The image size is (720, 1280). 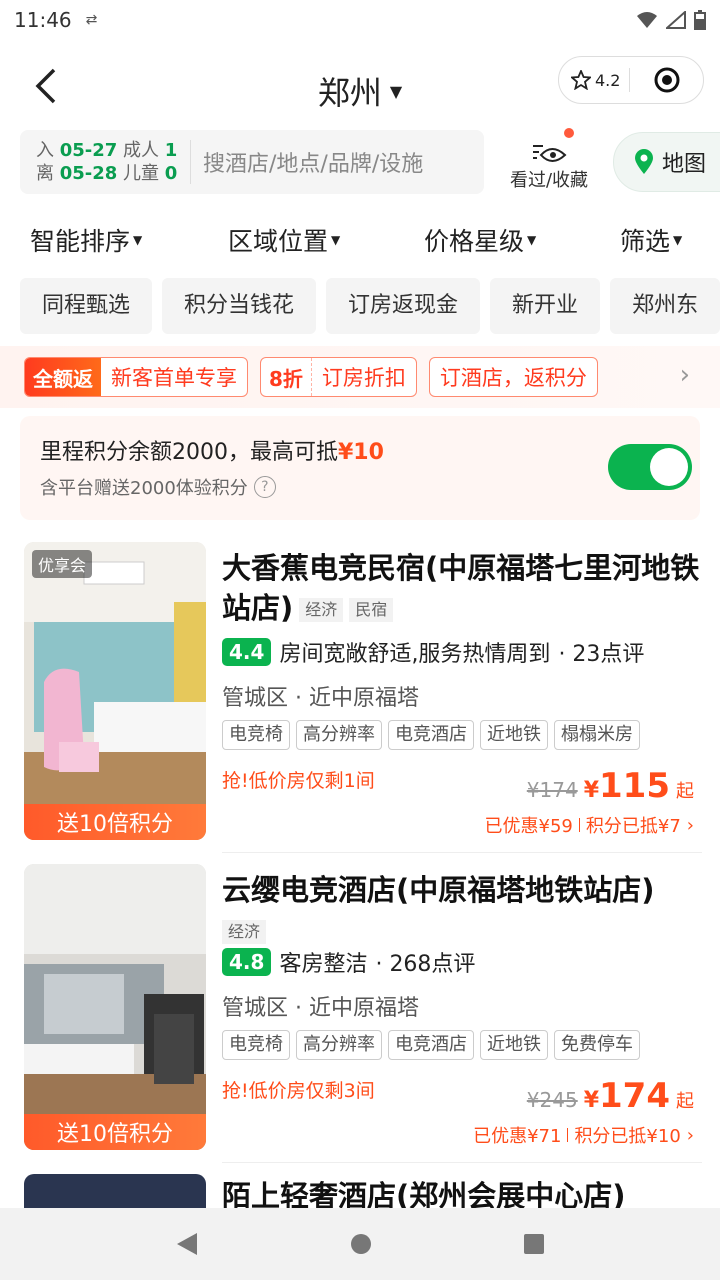 What do you see at coordinates (665, 306) in the screenshot?
I see `chip-zhengzhou-east: 郑州东` at bounding box center [665, 306].